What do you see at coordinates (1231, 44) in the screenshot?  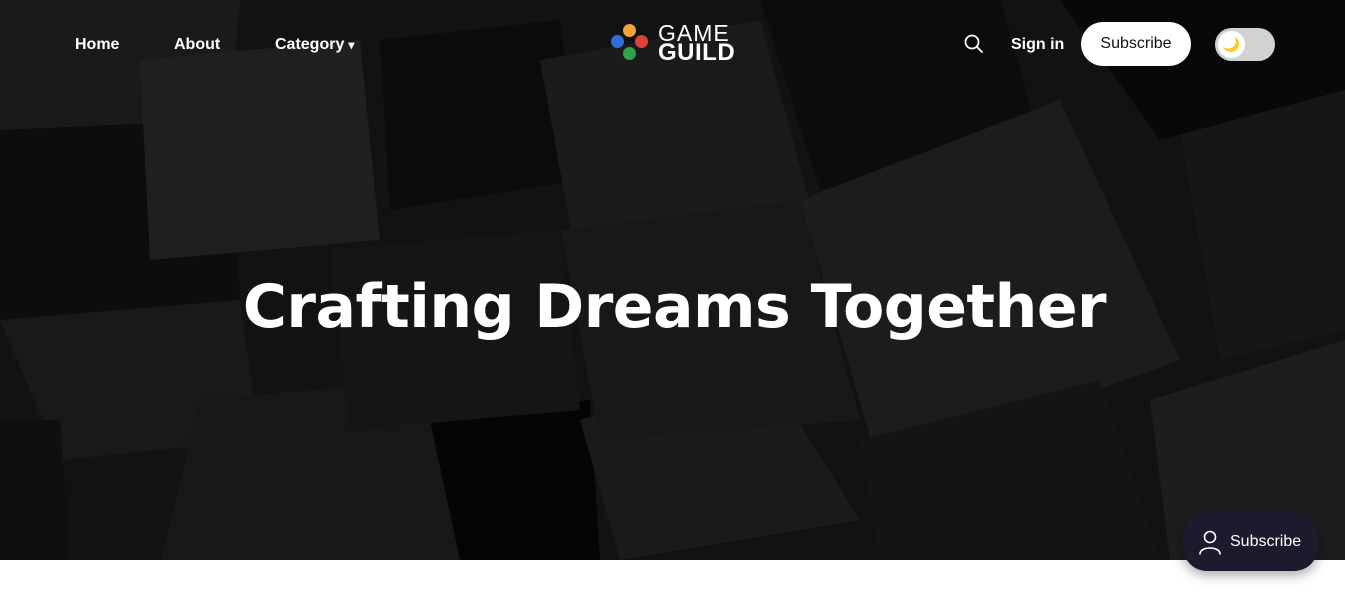 I see `moon-icon: 🌙` at bounding box center [1231, 44].